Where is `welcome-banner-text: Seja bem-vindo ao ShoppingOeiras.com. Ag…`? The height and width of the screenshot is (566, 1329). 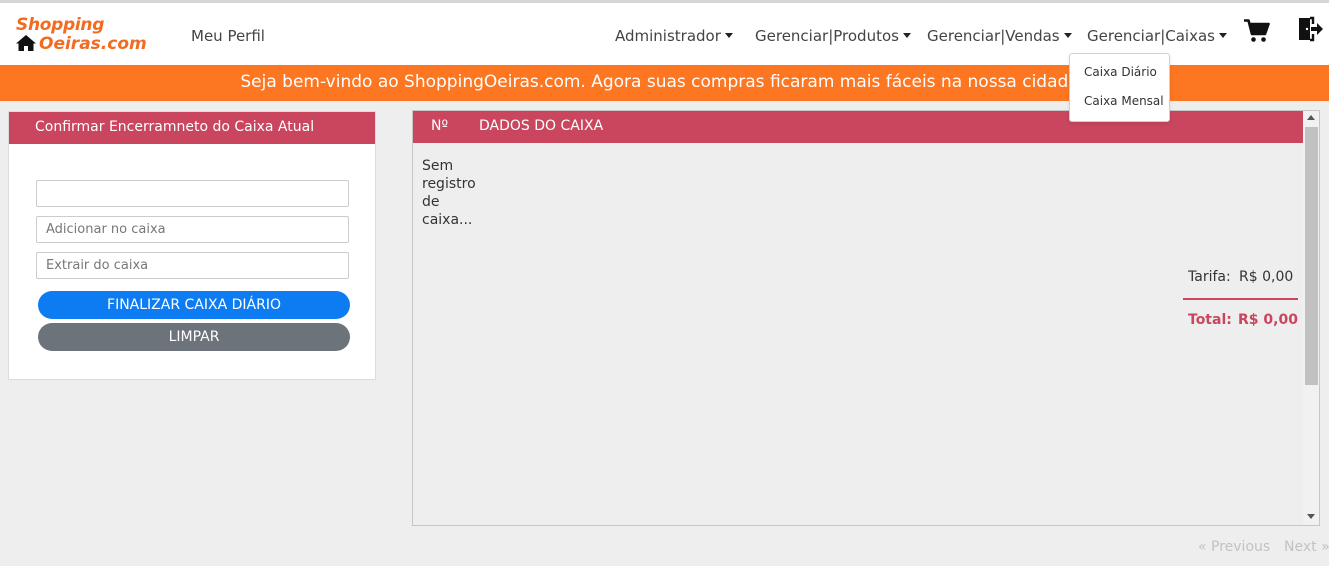
welcome-banner-text: Seja bem-vindo ao ShoppingOeiras.com. Ag… is located at coordinates (663, 82).